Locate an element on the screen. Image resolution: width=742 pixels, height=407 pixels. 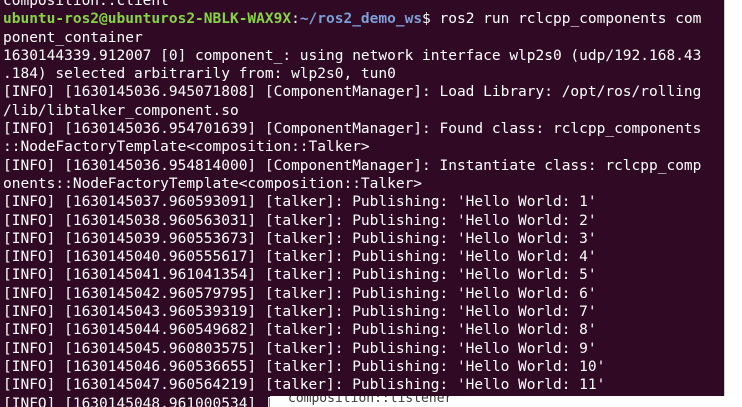
terminal-line: ponent_container is located at coordinates (73, 37).